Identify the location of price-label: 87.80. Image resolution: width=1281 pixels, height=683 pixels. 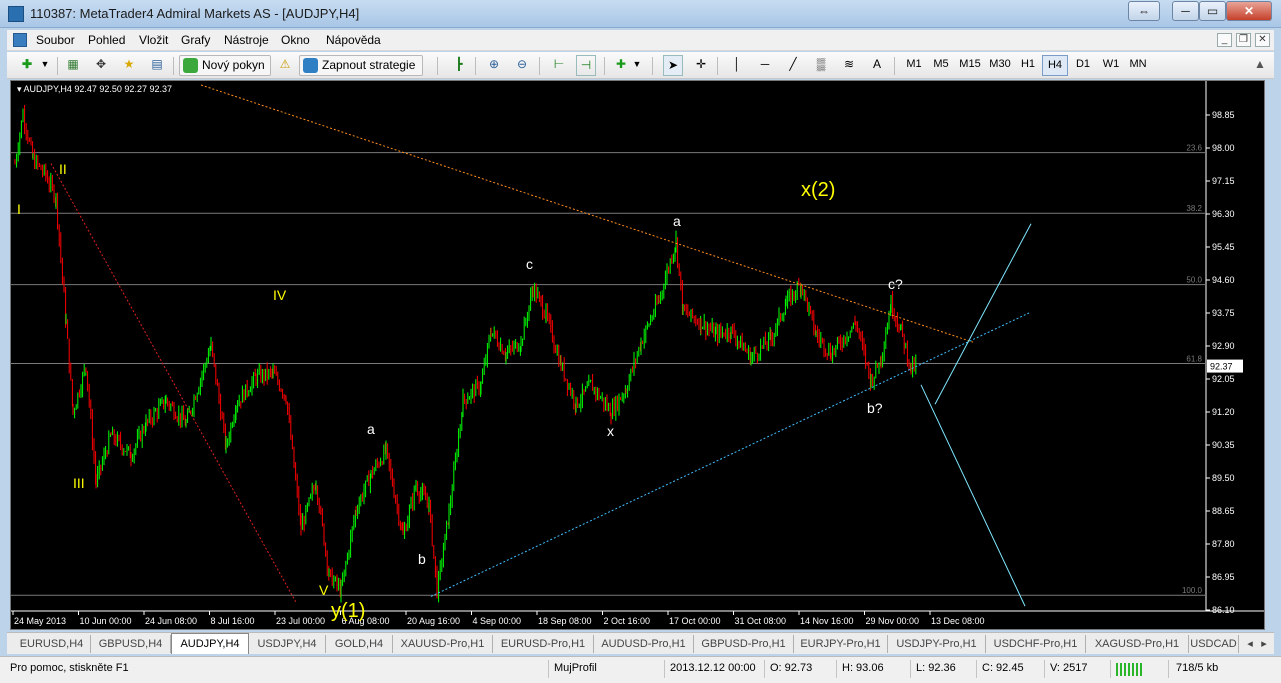
(1223, 544).